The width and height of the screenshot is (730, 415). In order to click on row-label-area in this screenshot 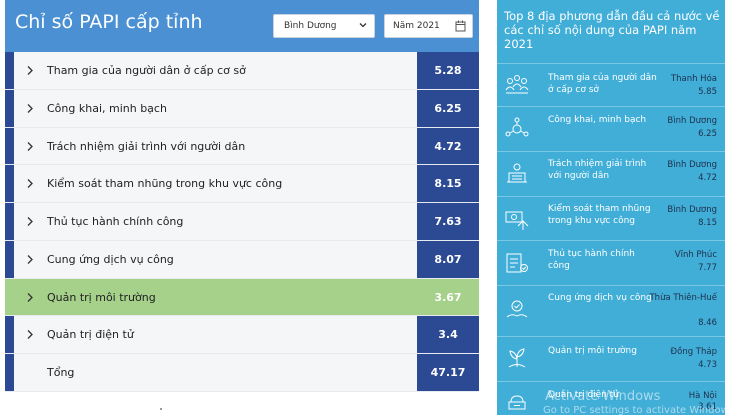, I will do `click(215, 372)`.